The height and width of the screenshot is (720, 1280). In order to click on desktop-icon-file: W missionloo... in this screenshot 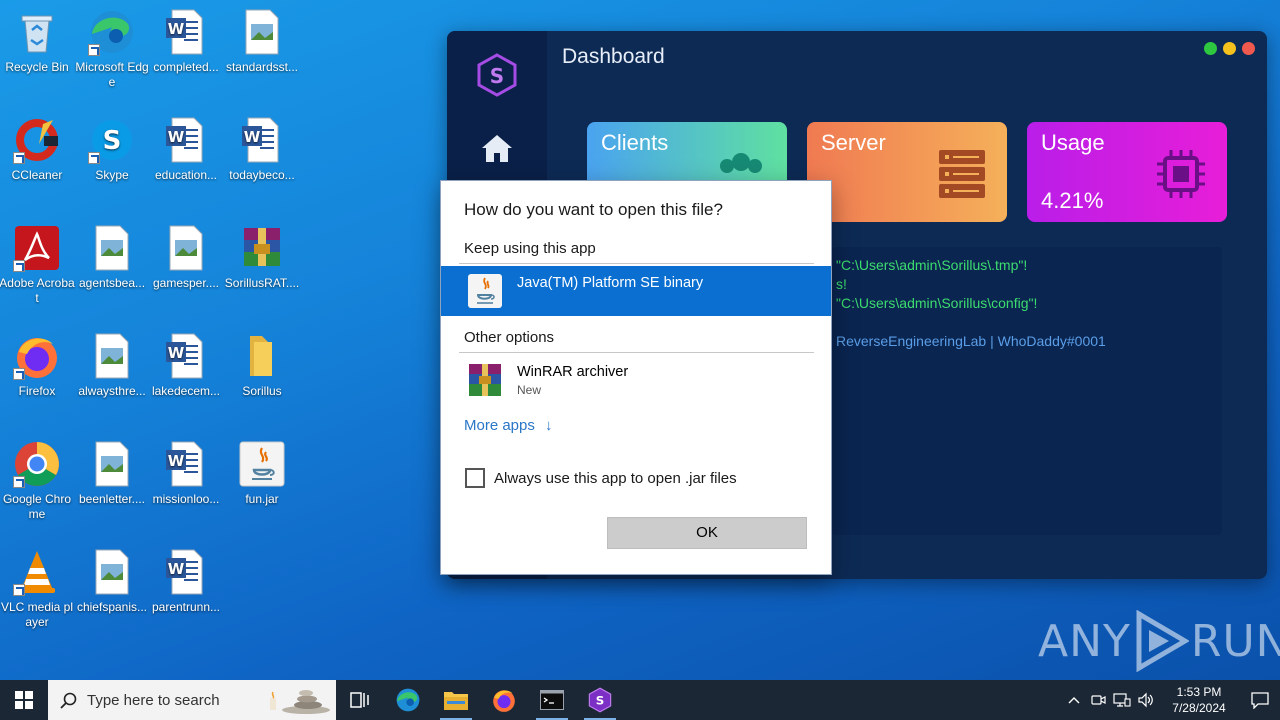, I will do `click(186, 473)`.